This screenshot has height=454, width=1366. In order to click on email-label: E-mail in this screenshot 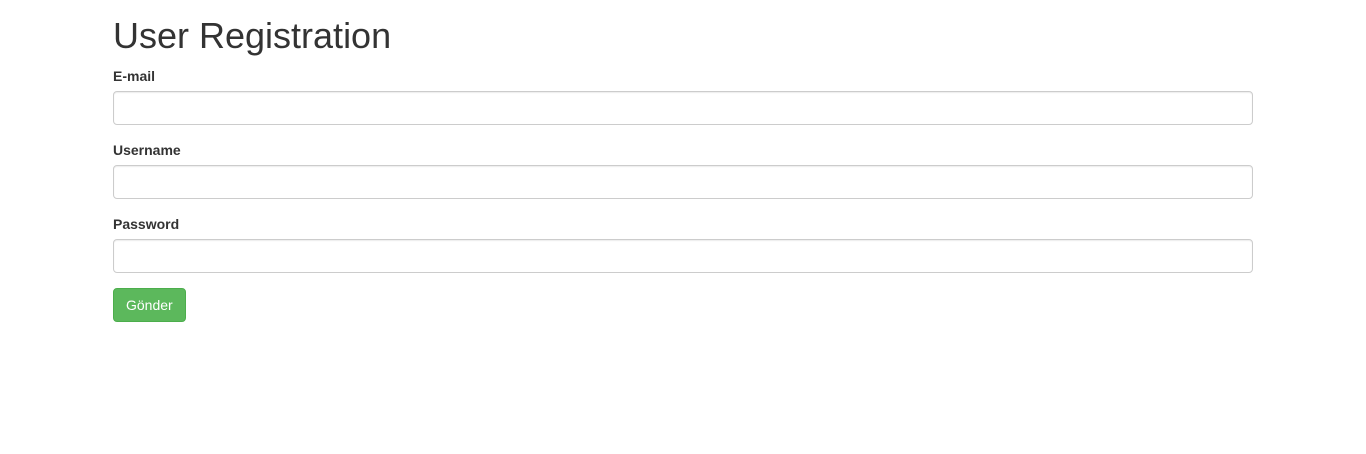, I will do `click(134, 76)`.